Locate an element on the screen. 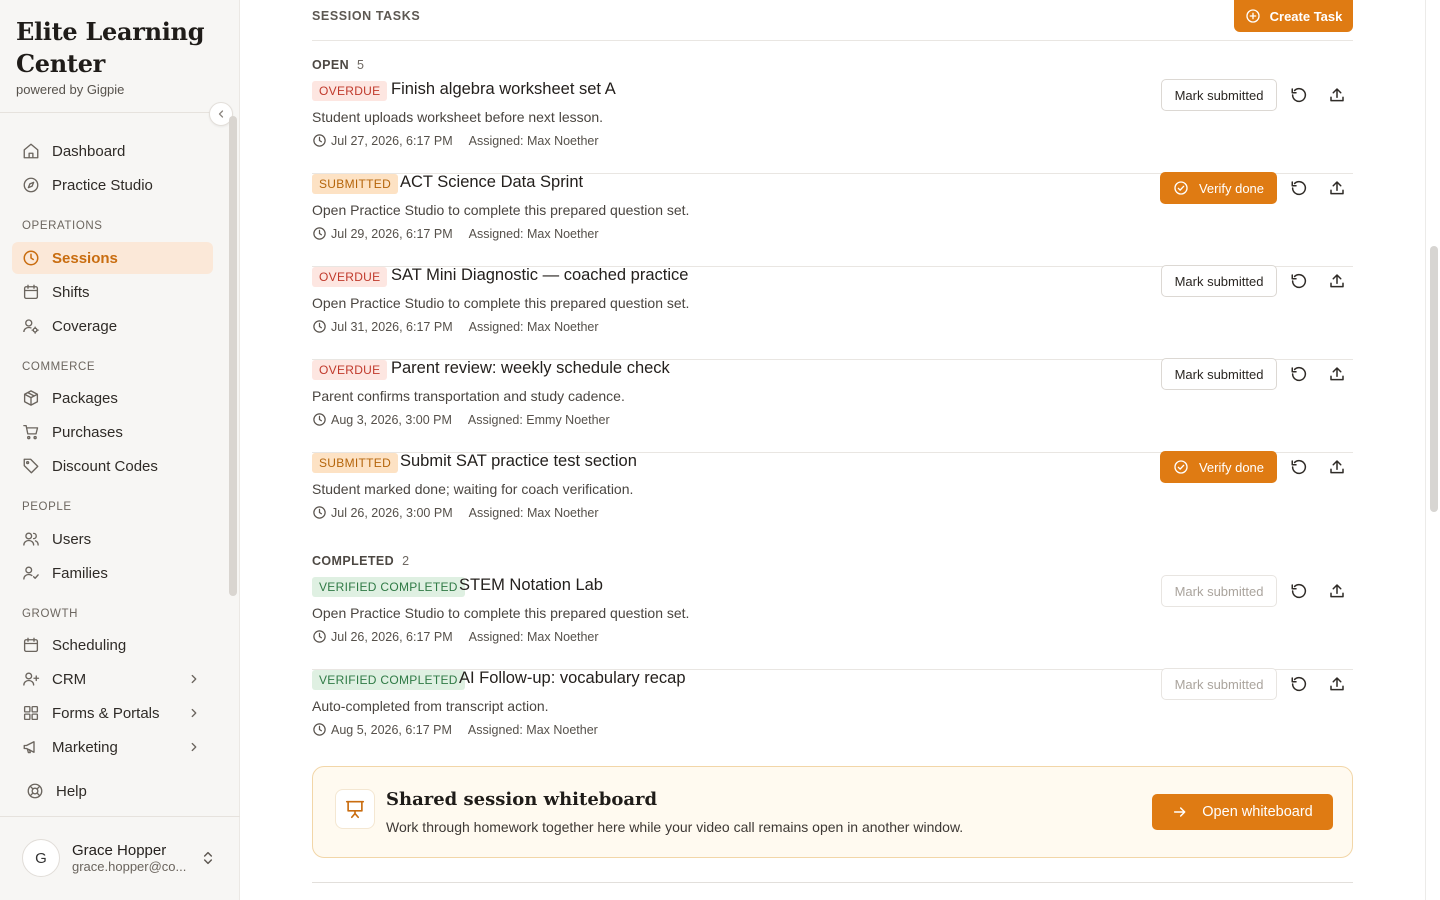 The width and height of the screenshot is (1440, 900). sidebar-item-purchases: Purchases is located at coordinates (112, 432).